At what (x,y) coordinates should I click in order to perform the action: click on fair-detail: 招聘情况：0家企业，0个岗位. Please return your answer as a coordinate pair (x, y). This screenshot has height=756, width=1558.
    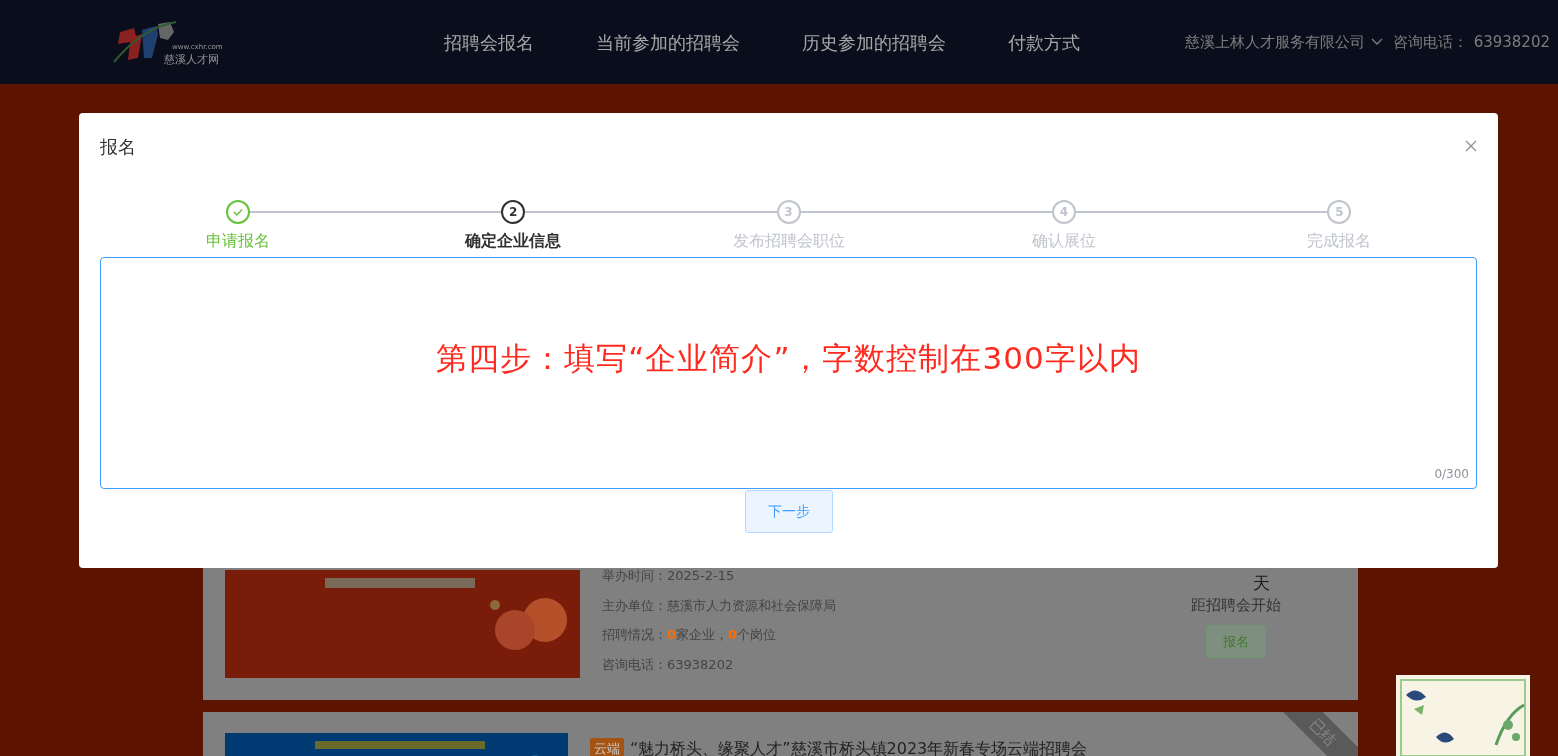
    Looking at the image, I should click on (690, 635).